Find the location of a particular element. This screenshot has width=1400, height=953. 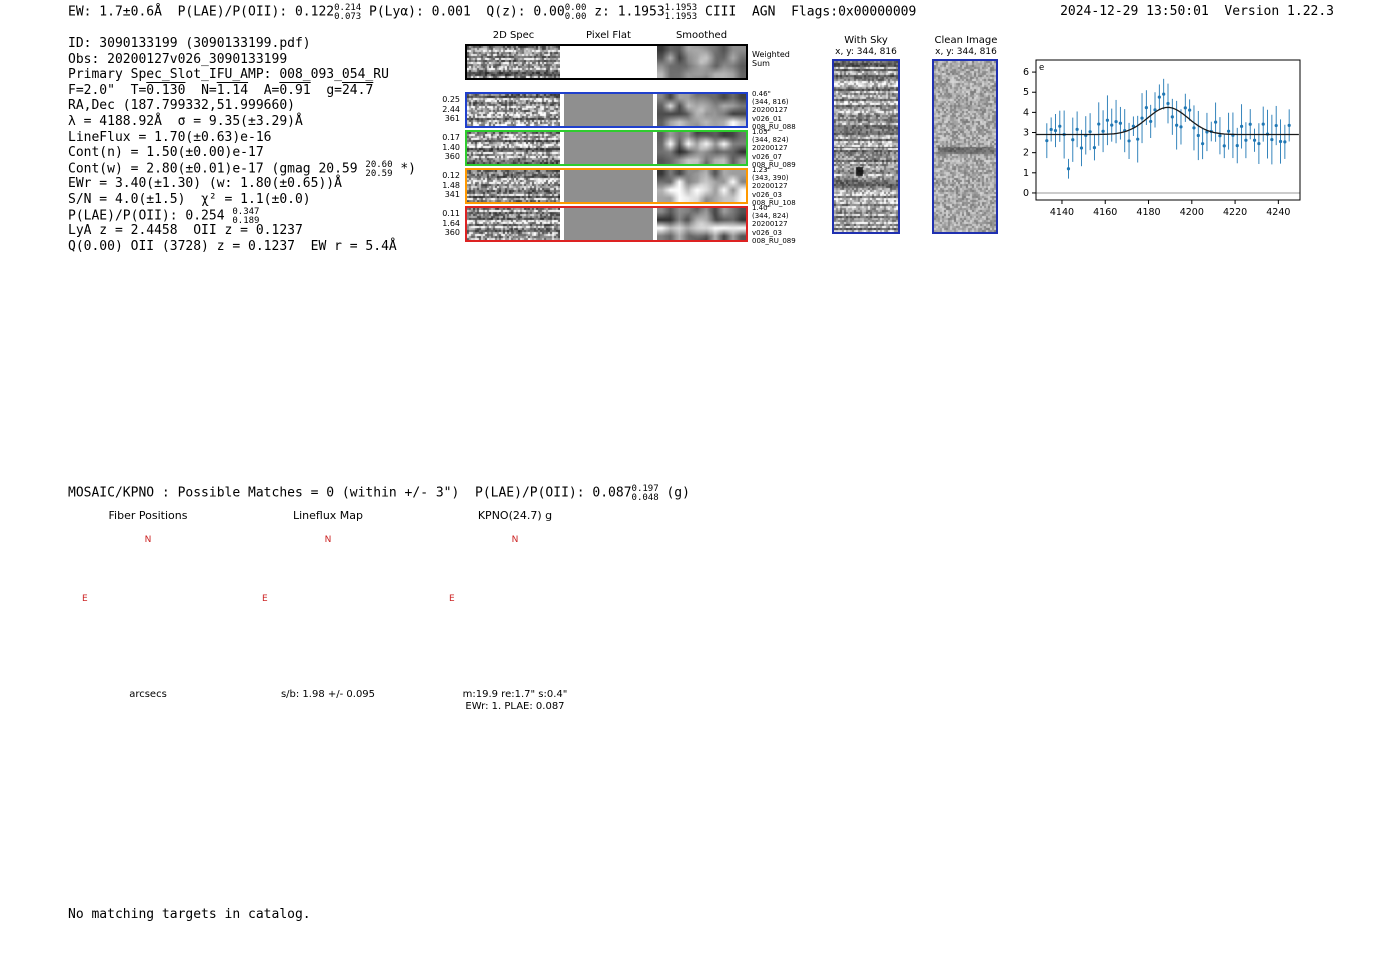

info-line: RA,Dec (187.799332,51.999660) is located at coordinates (181, 106).